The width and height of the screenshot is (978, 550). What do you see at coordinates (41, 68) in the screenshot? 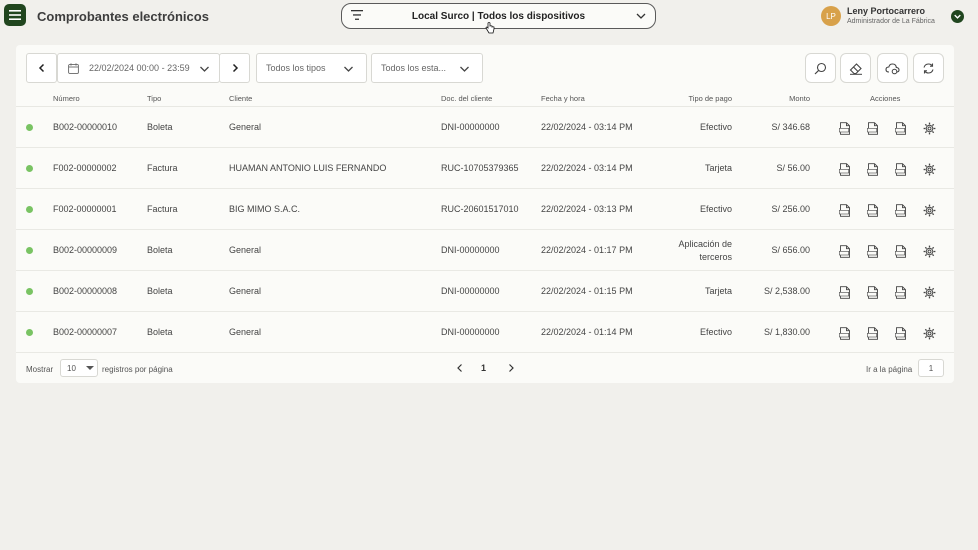
I see `date-prev-button` at bounding box center [41, 68].